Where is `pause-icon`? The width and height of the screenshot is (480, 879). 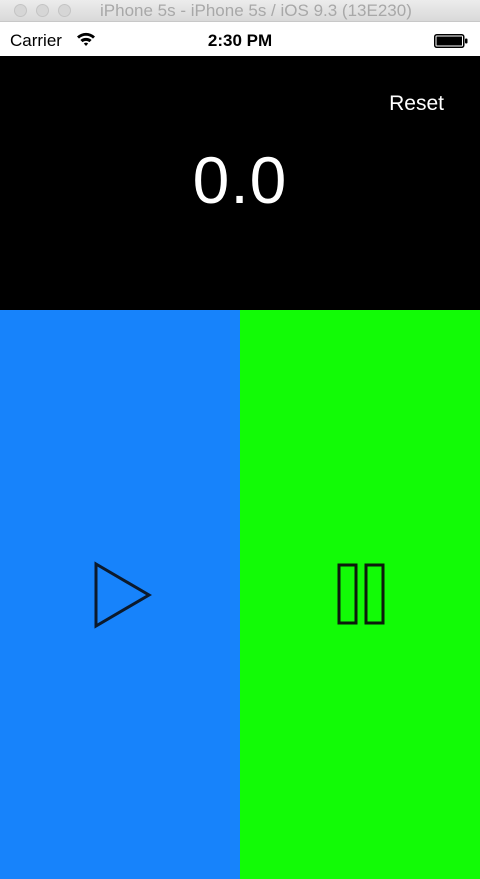 pause-icon is located at coordinates (361, 594).